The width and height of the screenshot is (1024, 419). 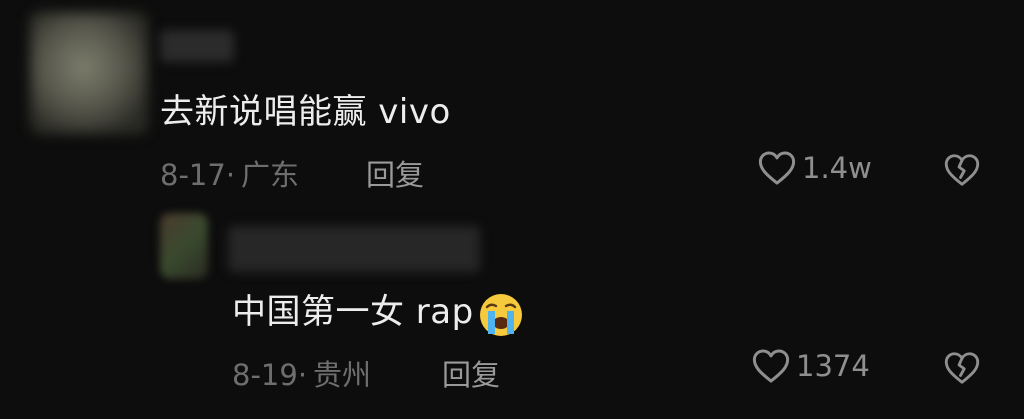 What do you see at coordinates (89, 73) in the screenshot?
I see `avatar` at bounding box center [89, 73].